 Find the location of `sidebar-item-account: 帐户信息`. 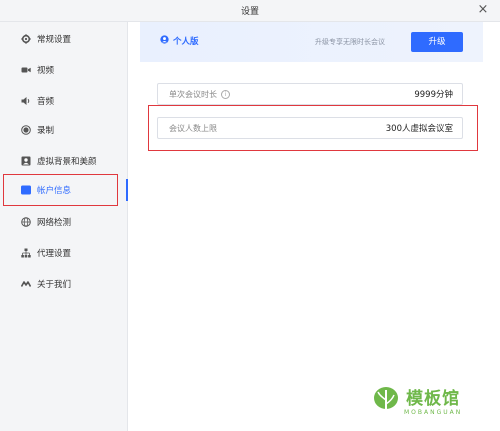

sidebar-item-account: 帐户信息 is located at coordinates (64, 190).